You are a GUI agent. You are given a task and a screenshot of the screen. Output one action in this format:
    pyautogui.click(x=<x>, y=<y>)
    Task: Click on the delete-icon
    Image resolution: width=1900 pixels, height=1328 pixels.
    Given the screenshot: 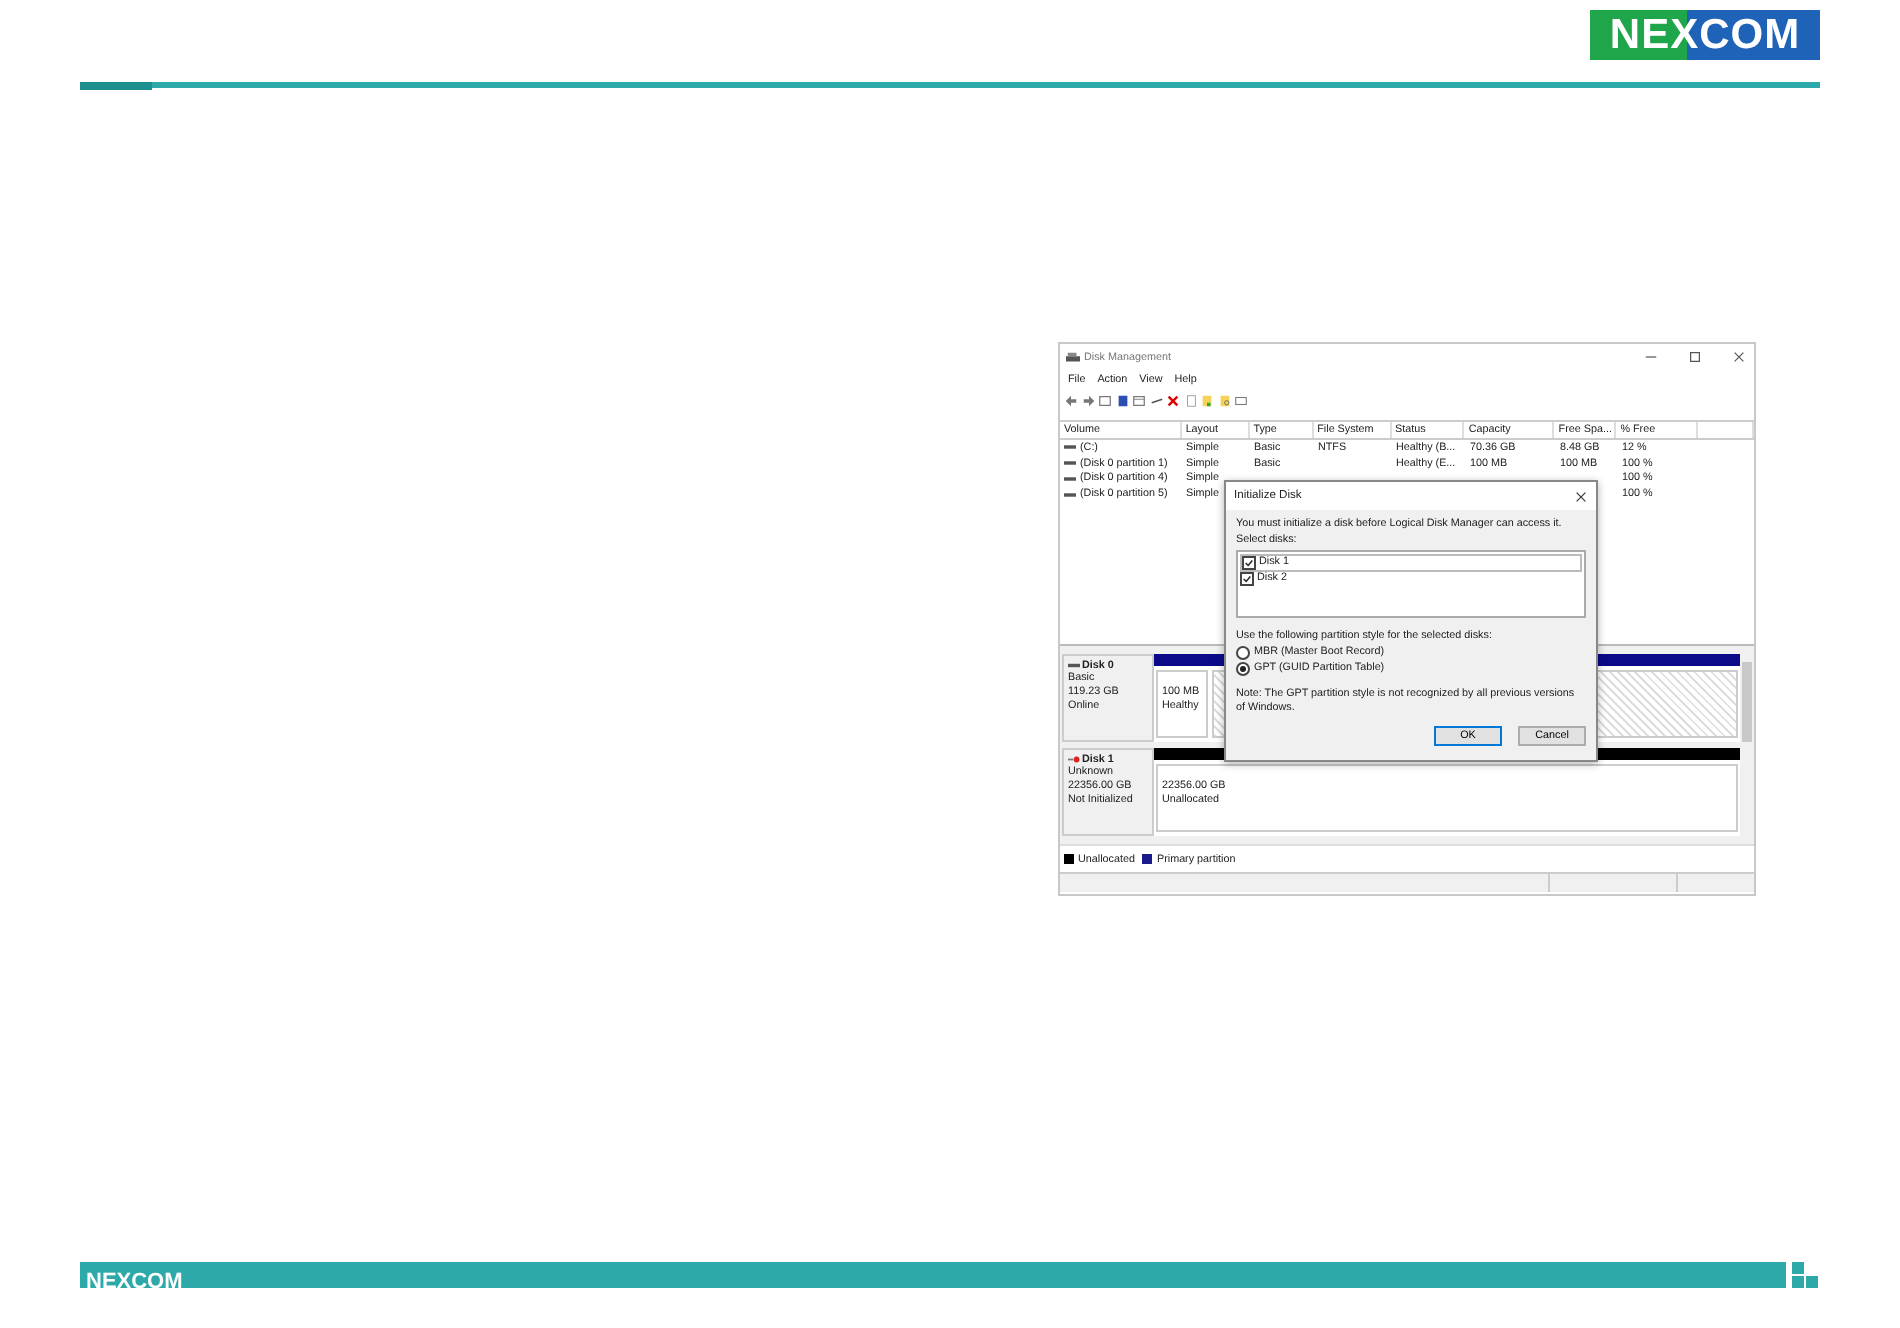 What is the action you would take?
    pyautogui.click(x=1173, y=401)
    